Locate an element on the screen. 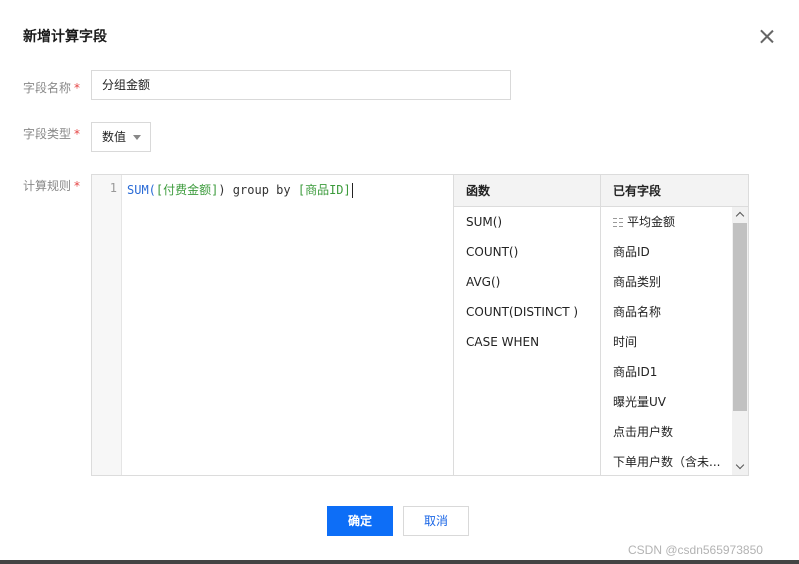 The image size is (799, 564). scroll-down-icon is located at coordinates (740, 467).